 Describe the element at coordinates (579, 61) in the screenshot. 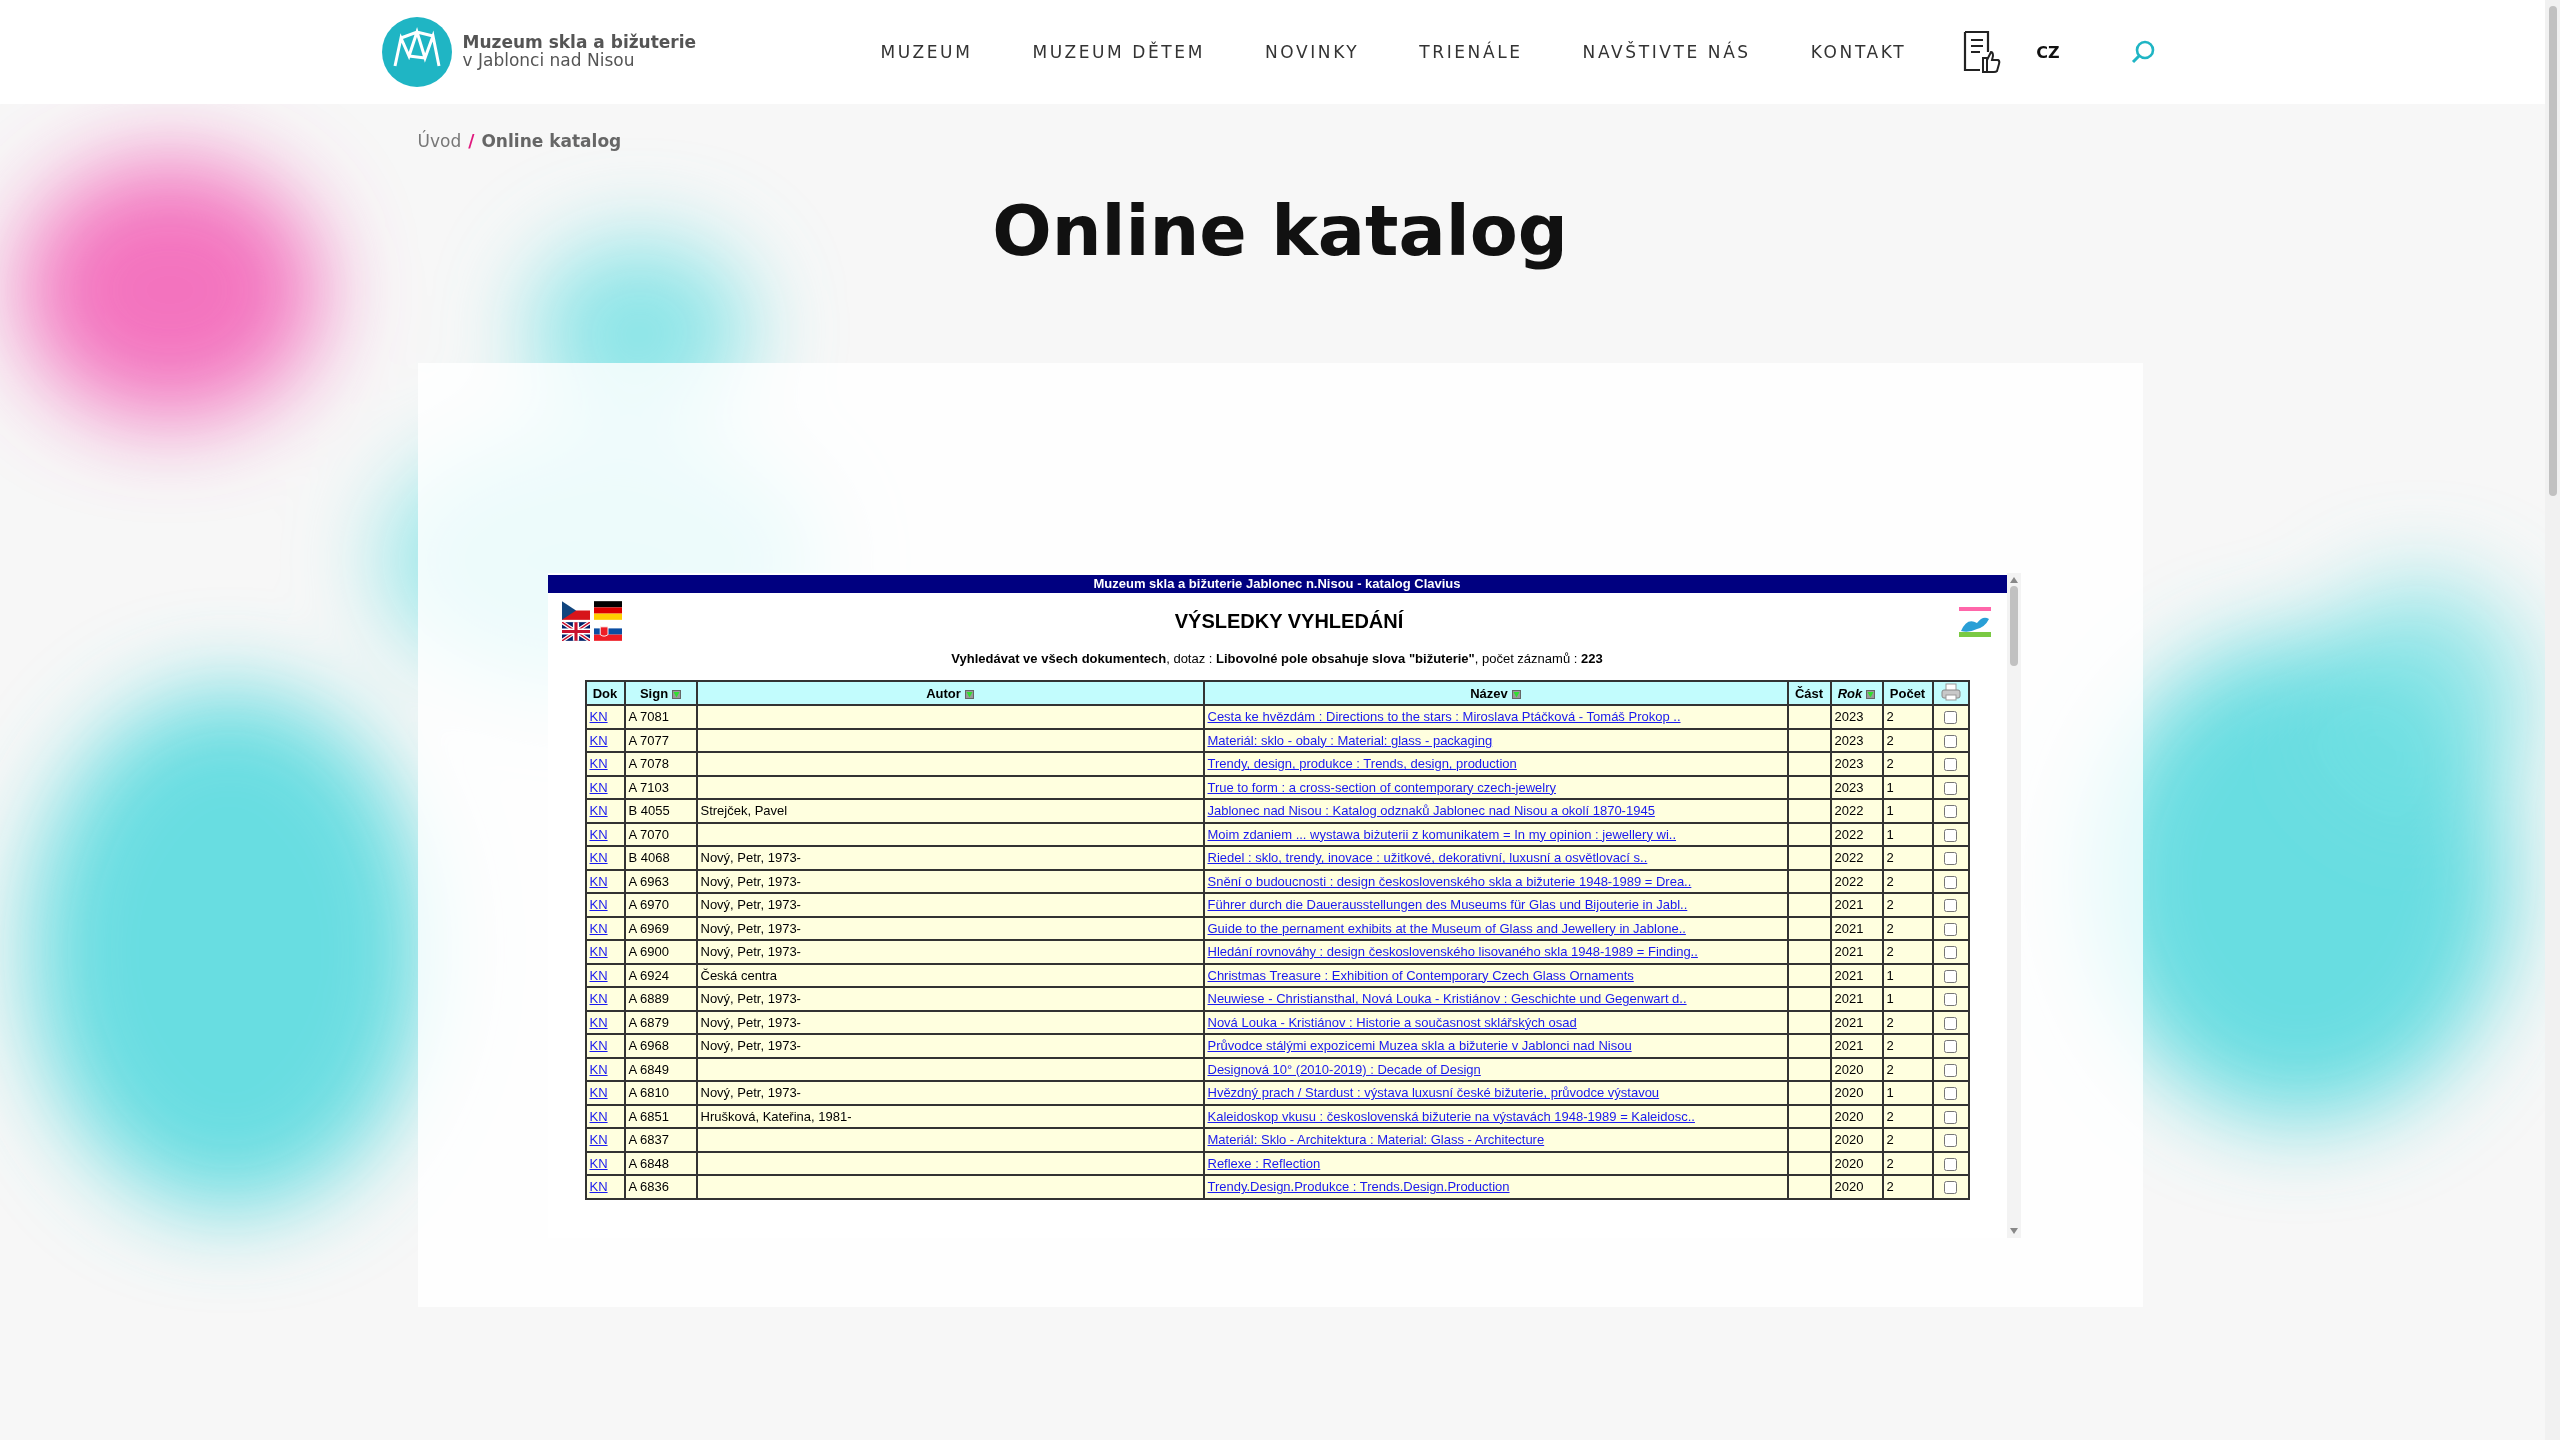

I see `logo-subtitle: v Jablonci nad Nisou` at that location.